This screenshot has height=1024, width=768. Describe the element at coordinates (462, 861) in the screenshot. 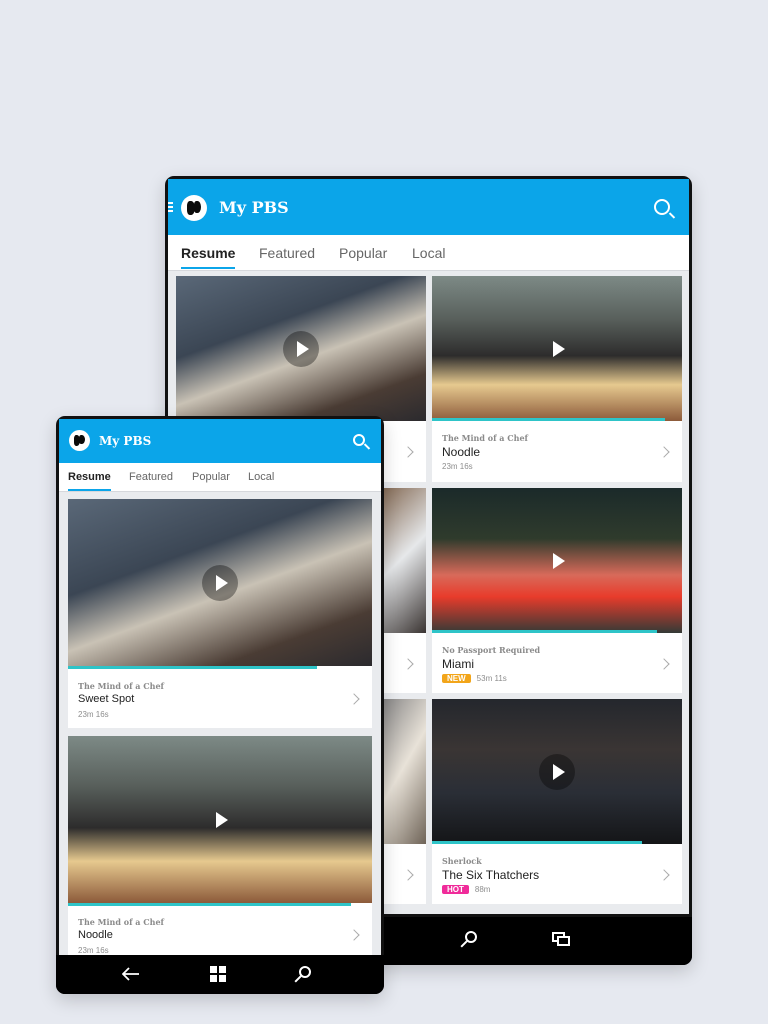

I see `show-name: Sherlock` at that location.